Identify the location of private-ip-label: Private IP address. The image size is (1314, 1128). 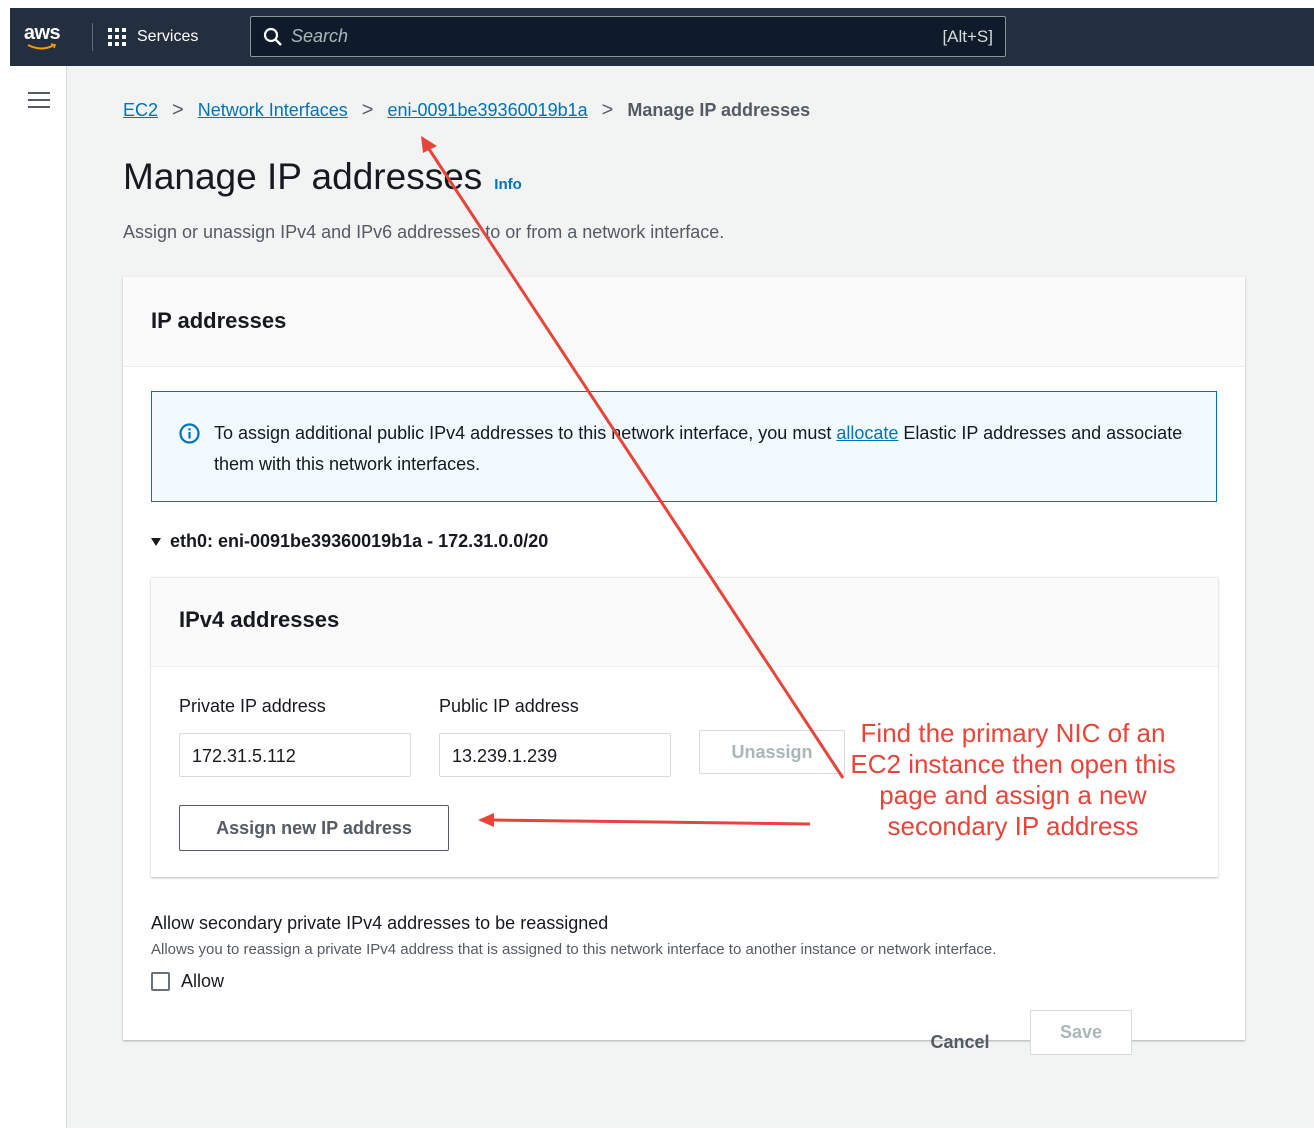
(252, 706).